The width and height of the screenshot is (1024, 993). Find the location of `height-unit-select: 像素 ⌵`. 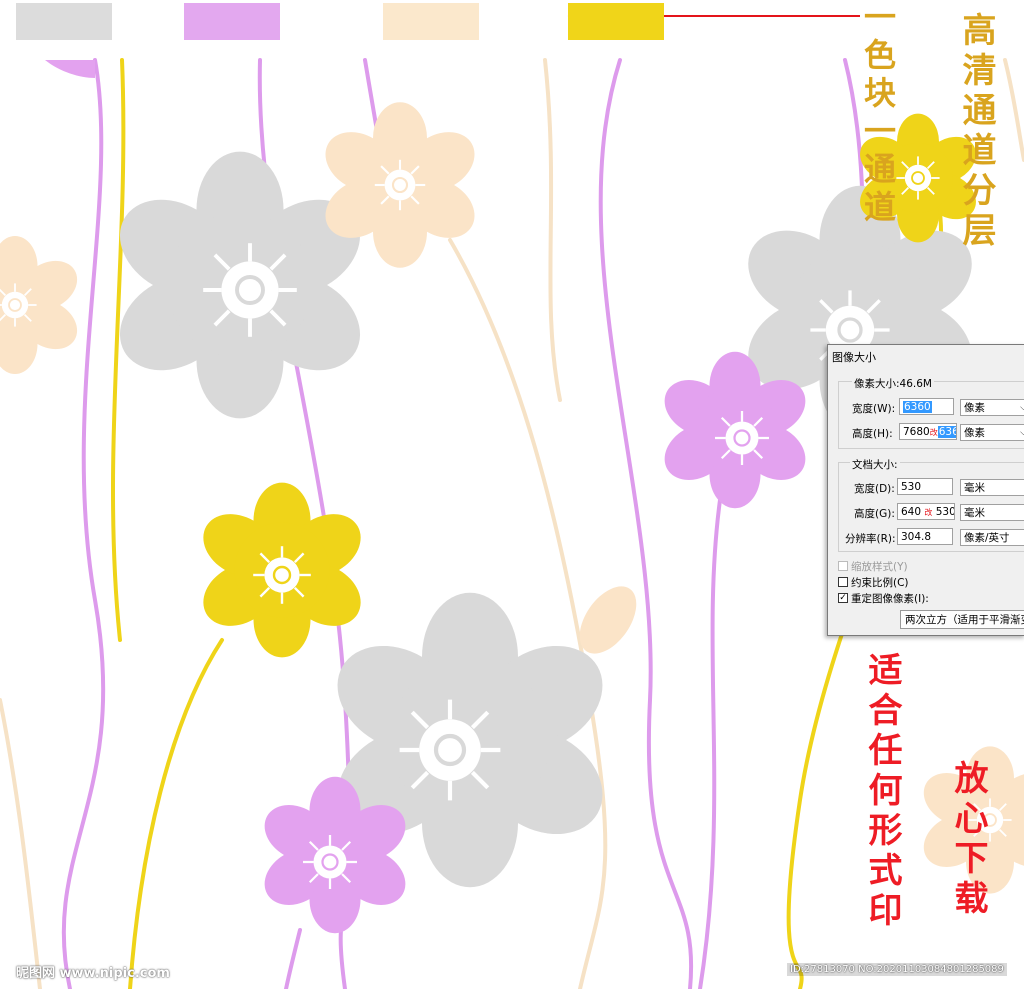

height-unit-select: 像素 ⌵ is located at coordinates (992, 432).